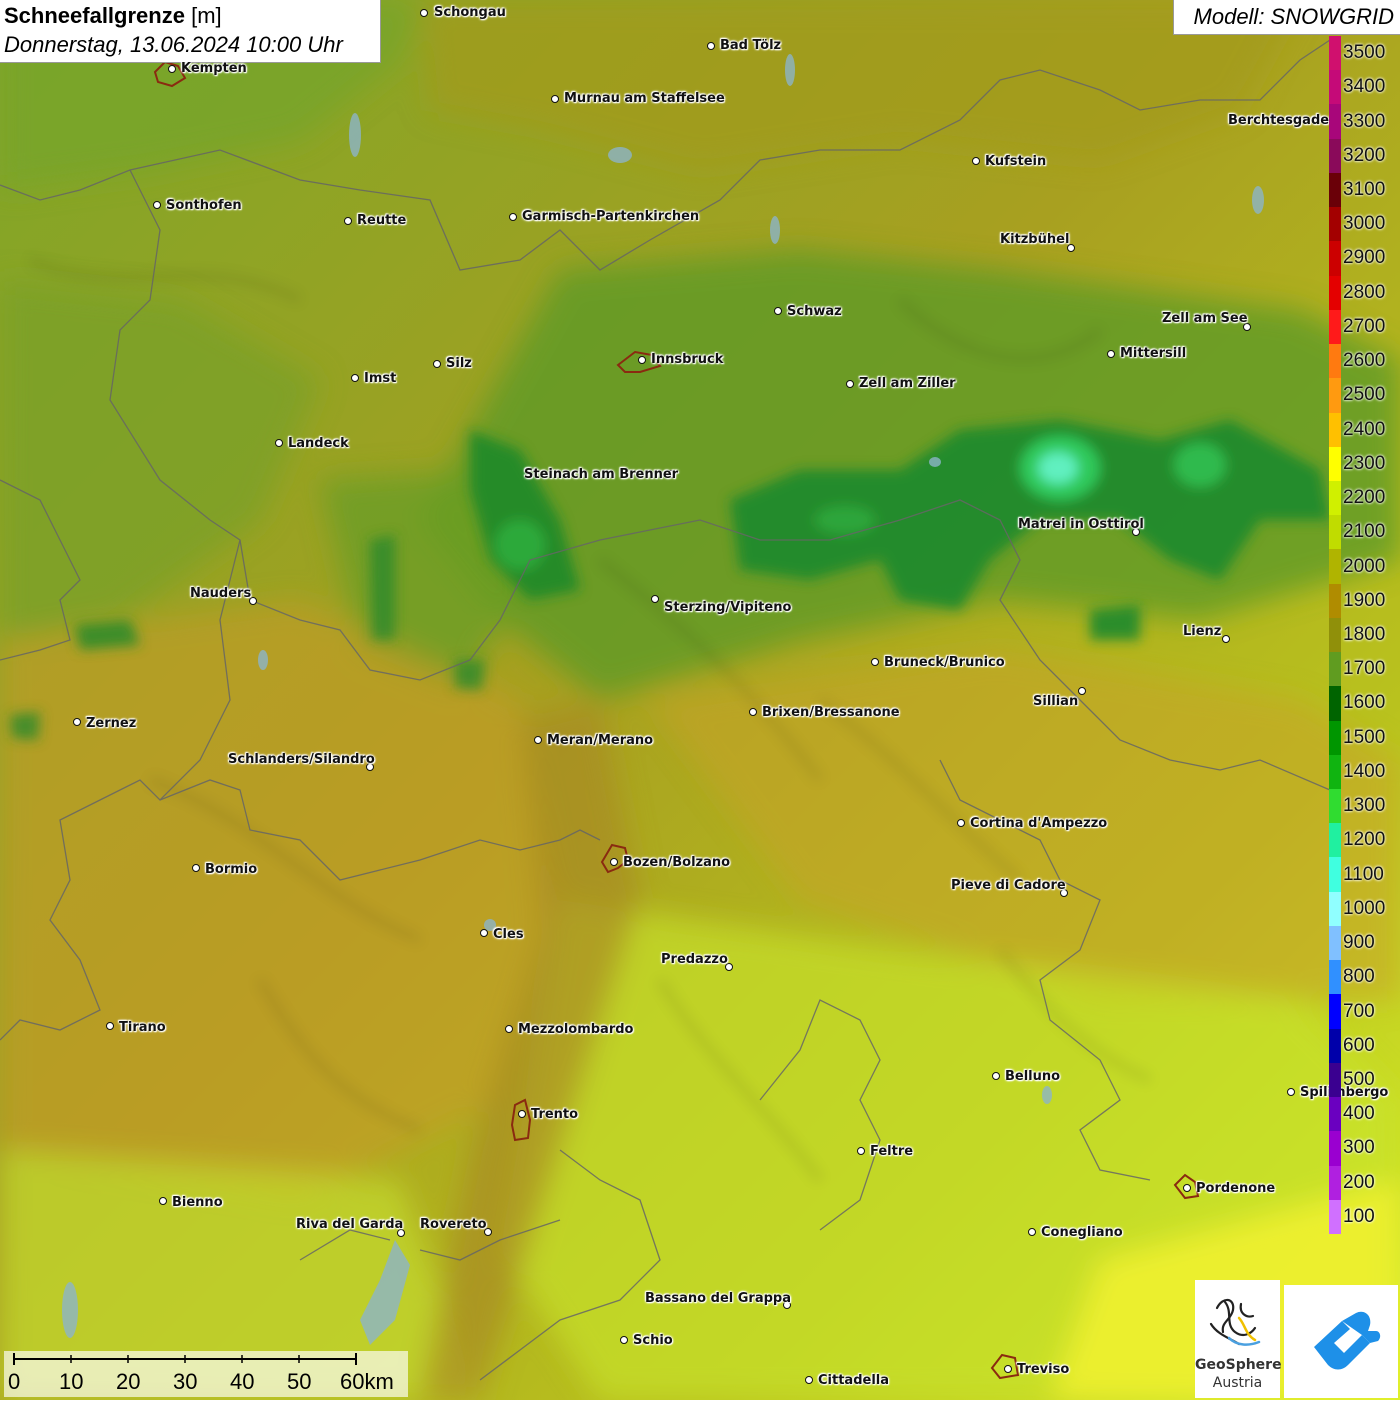 The height and width of the screenshot is (1403, 1400). What do you see at coordinates (459, 363) in the screenshot?
I see `city-label: Silz` at bounding box center [459, 363].